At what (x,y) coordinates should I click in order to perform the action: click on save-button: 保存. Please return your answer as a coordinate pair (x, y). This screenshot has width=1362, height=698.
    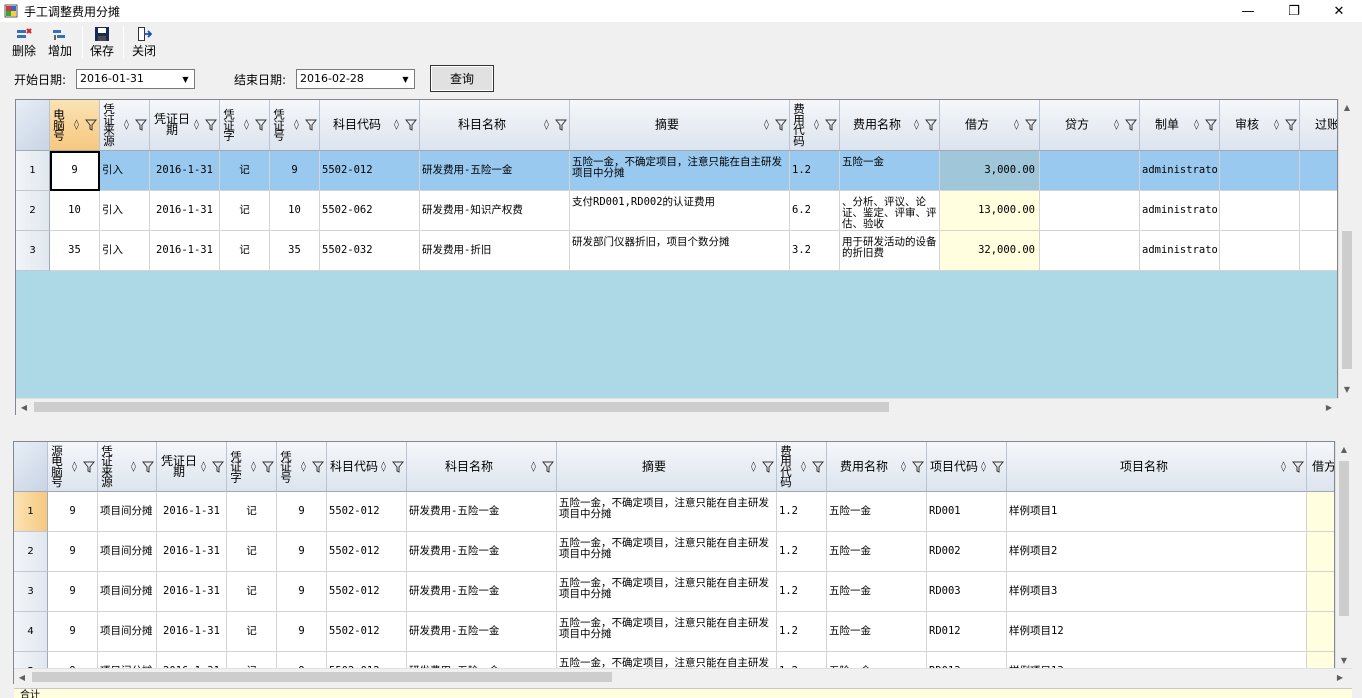
    Looking at the image, I should click on (102, 42).